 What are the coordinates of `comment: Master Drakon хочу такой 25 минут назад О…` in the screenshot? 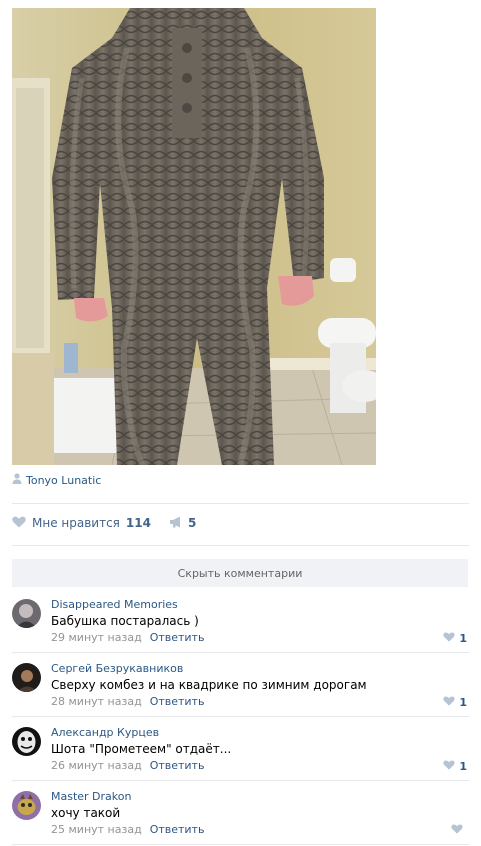 It's located at (240, 815).